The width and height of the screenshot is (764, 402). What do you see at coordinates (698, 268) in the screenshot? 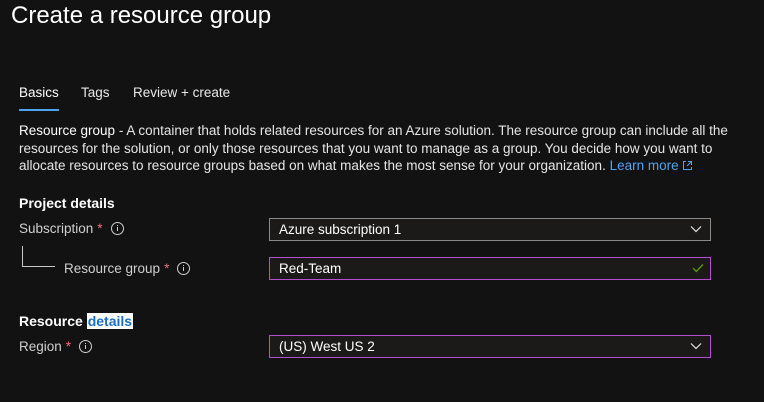
I see `checkmark-icon` at bounding box center [698, 268].